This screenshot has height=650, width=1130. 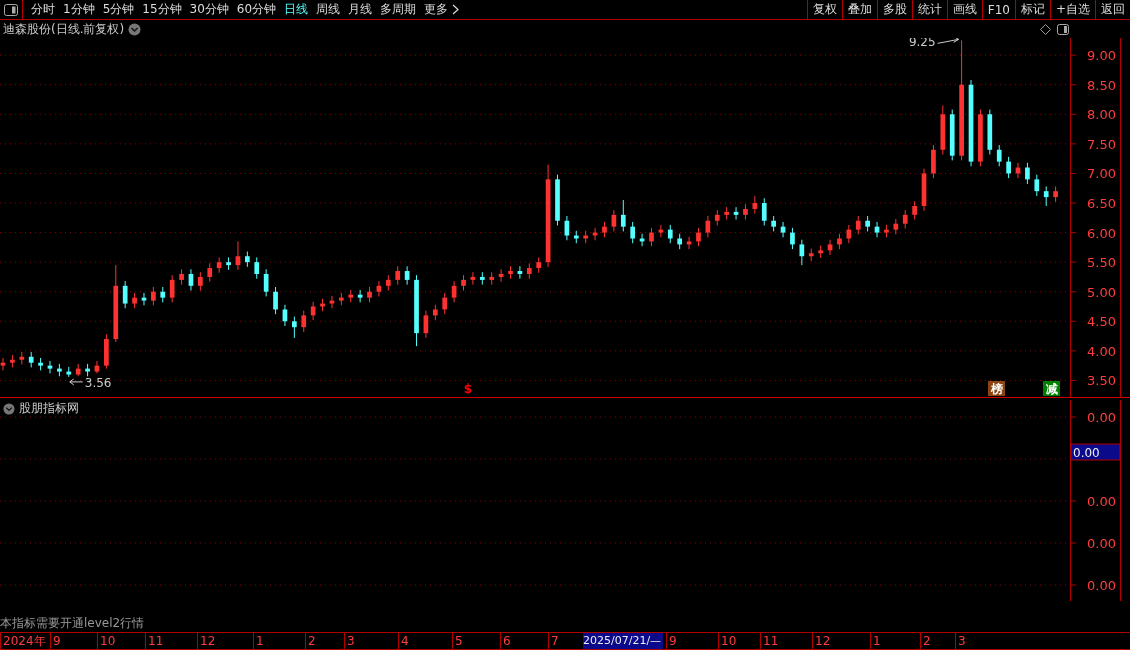 I want to click on period-tab: 月线, so click(x=360, y=9).